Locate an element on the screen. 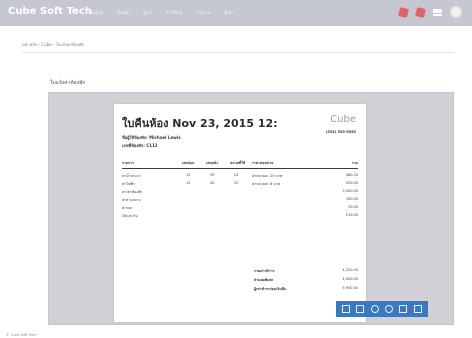 The image size is (472, 338). cell-item: ค่าขยะ is located at coordinates (127, 208).